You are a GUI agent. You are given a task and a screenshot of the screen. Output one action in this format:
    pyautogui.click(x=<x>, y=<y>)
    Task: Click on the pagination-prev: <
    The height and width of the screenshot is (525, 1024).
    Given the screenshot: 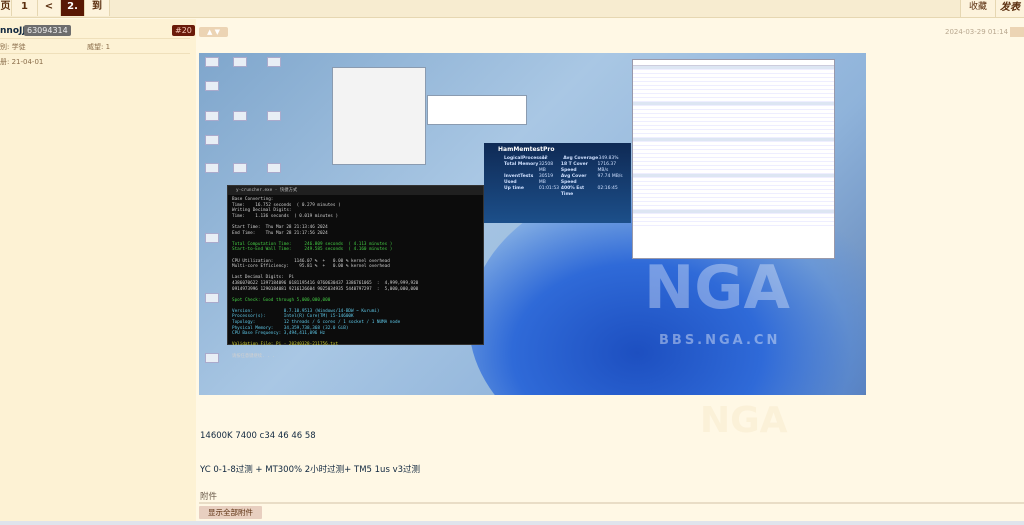 What is the action you would take?
    pyautogui.click(x=49, y=8)
    